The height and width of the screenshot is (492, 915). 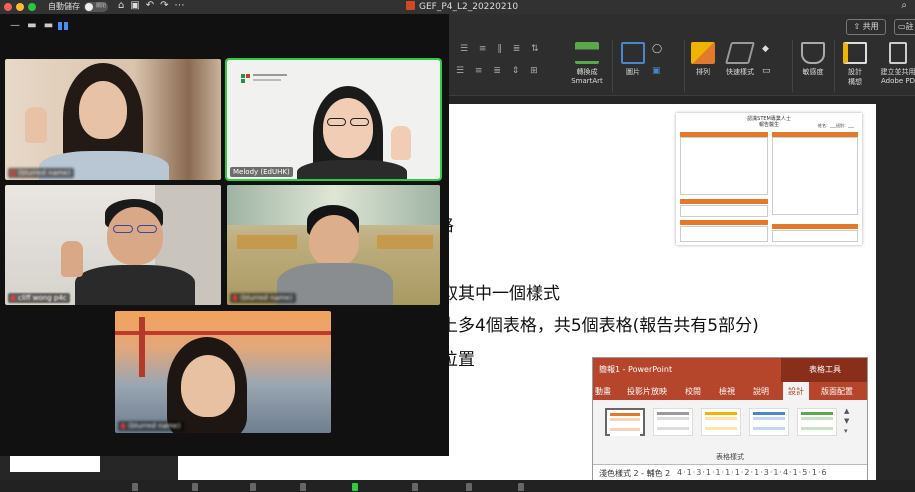 What do you see at coordinates (501, 49) in the screenshot?
I see `paragraph-tools-row1: ☰ ≡ ‖ ≣ ⇅` at bounding box center [501, 49].